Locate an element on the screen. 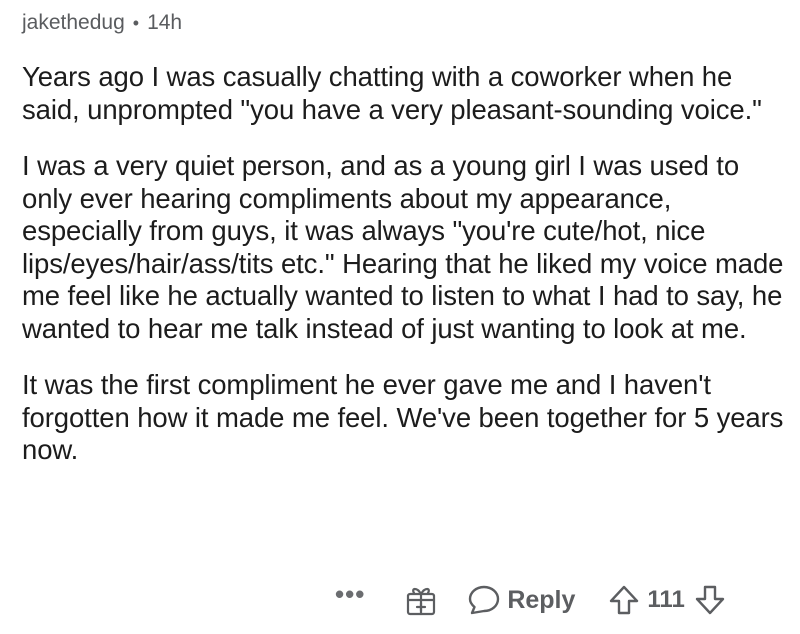  comment-actions: ••• Reply 111 is located at coordinates (530, 600).